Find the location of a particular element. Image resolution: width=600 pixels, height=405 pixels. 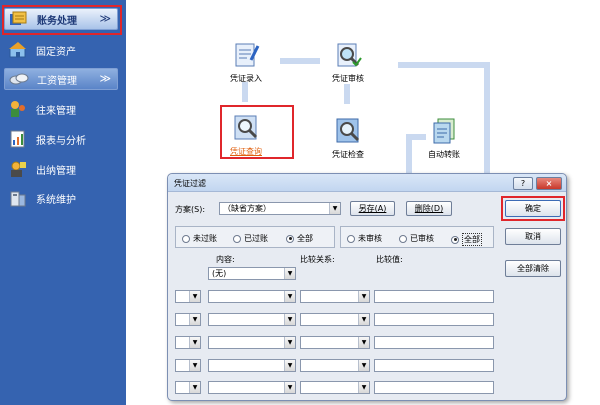

radio-unaudited: 未审核 is located at coordinates (364, 238).